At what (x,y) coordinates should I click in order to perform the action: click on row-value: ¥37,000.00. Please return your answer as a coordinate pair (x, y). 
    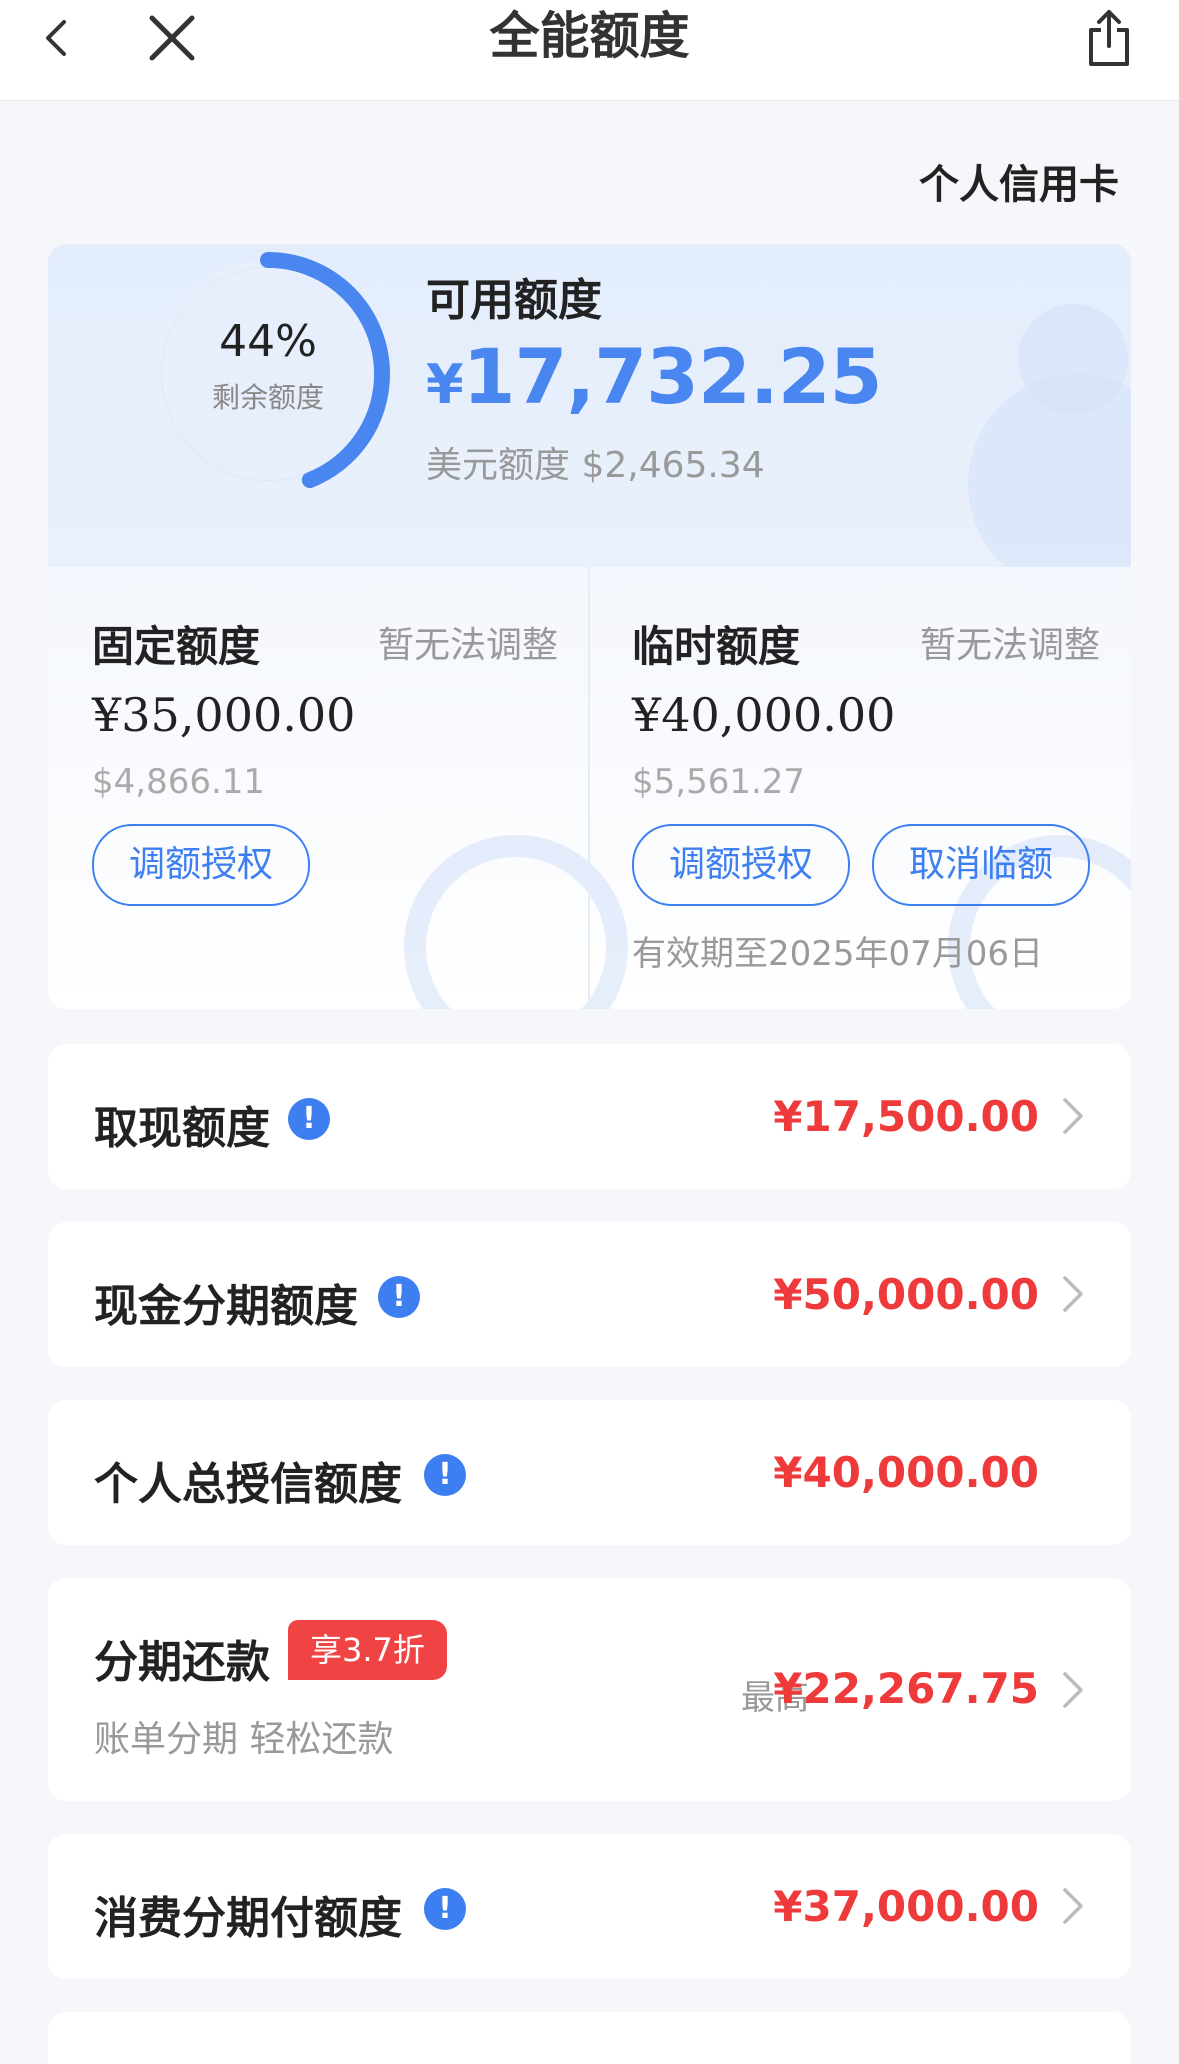
    Looking at the image, I should click on (906, 1906).